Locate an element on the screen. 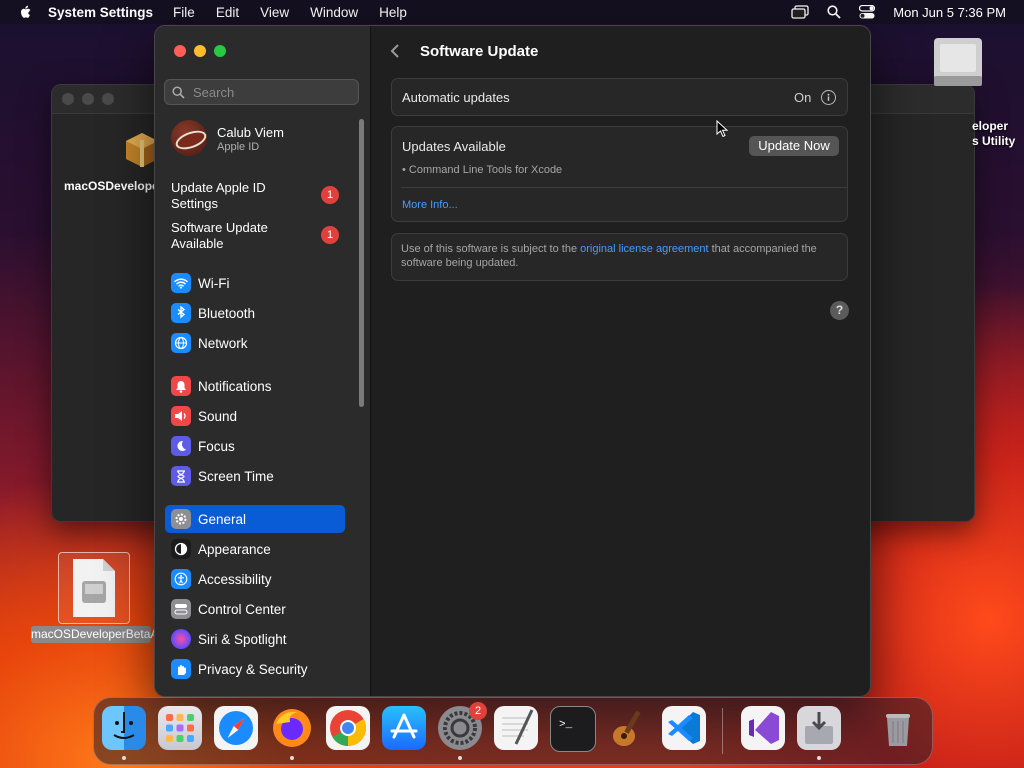 The image size is (1024, 768). visual-studio-icon is located at coordinates (763, 728).